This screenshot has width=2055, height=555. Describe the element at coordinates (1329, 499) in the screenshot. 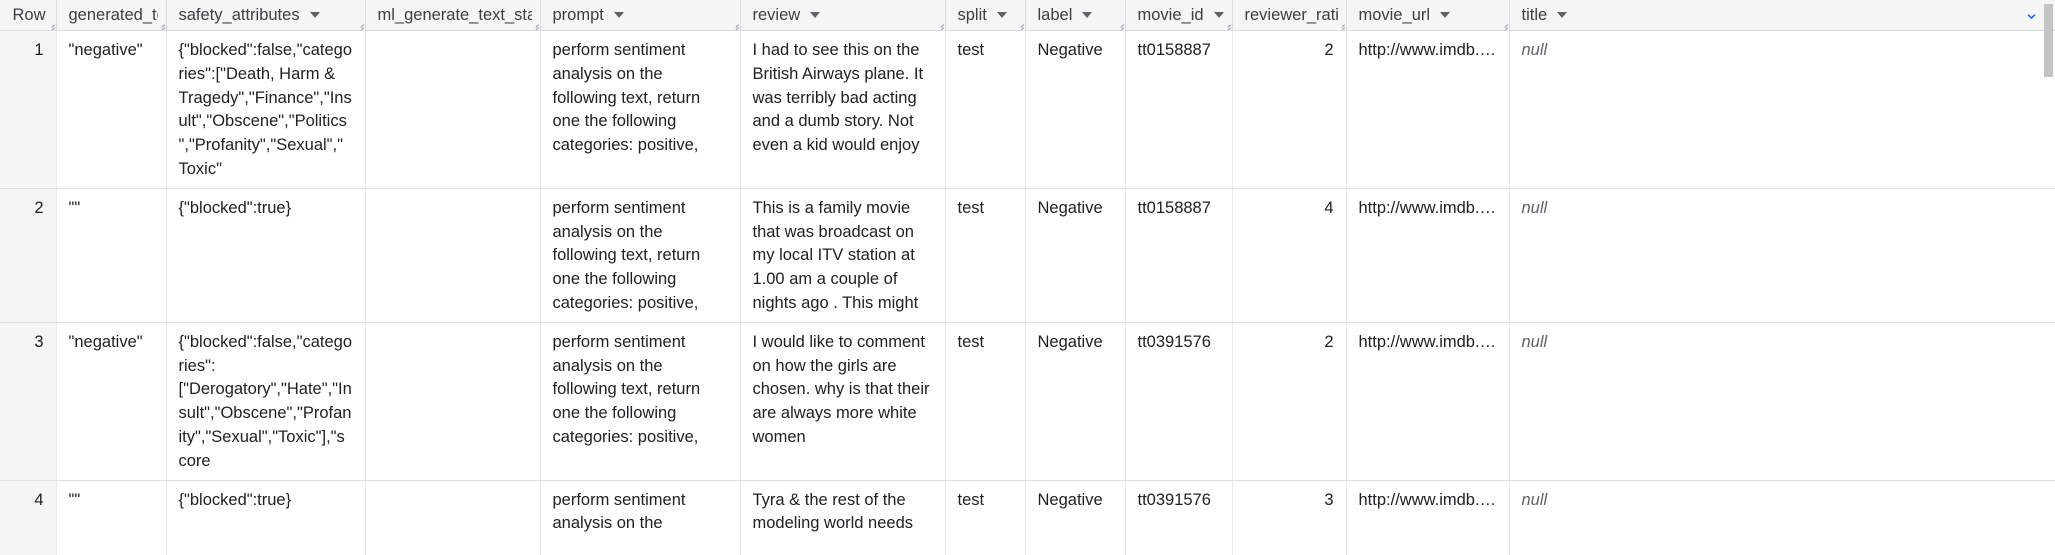

I see `reviewer-rating-value: 3` at that location.